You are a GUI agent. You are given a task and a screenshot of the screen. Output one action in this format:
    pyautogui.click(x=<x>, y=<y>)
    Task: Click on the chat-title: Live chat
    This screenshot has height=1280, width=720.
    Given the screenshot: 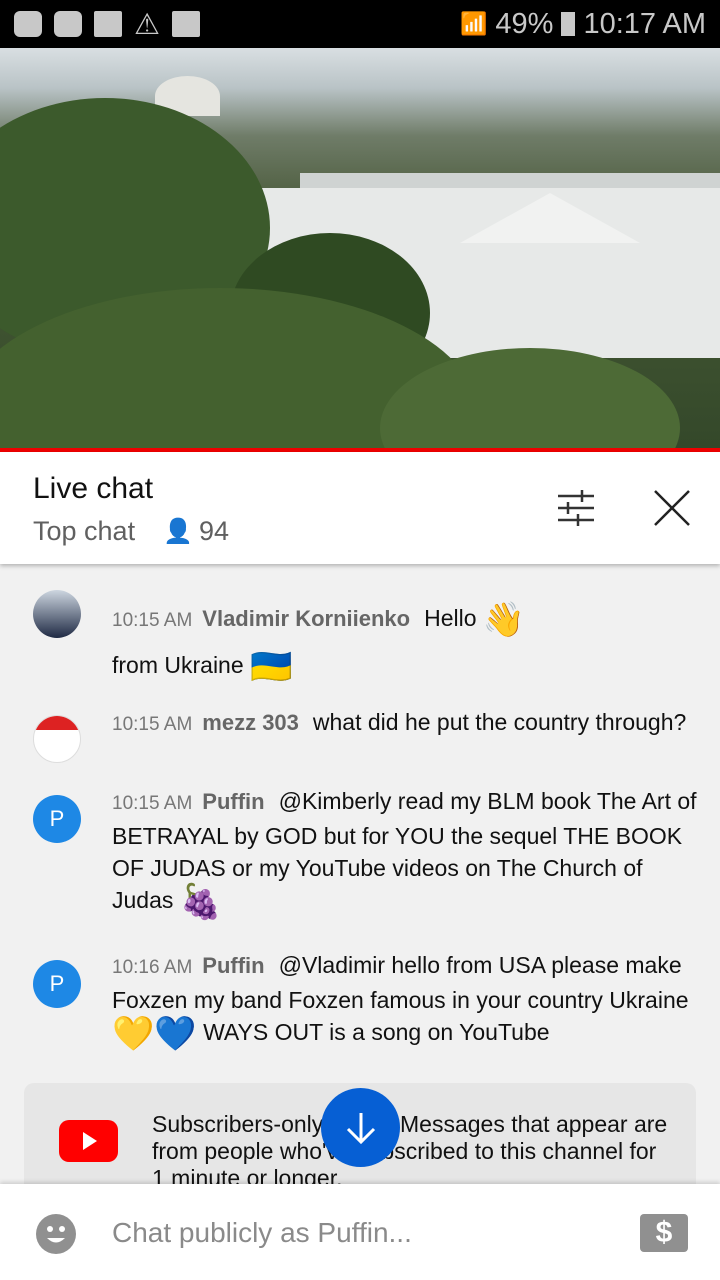 What is the action you would take?
    pyautogui.click(x=93, y=488)
    